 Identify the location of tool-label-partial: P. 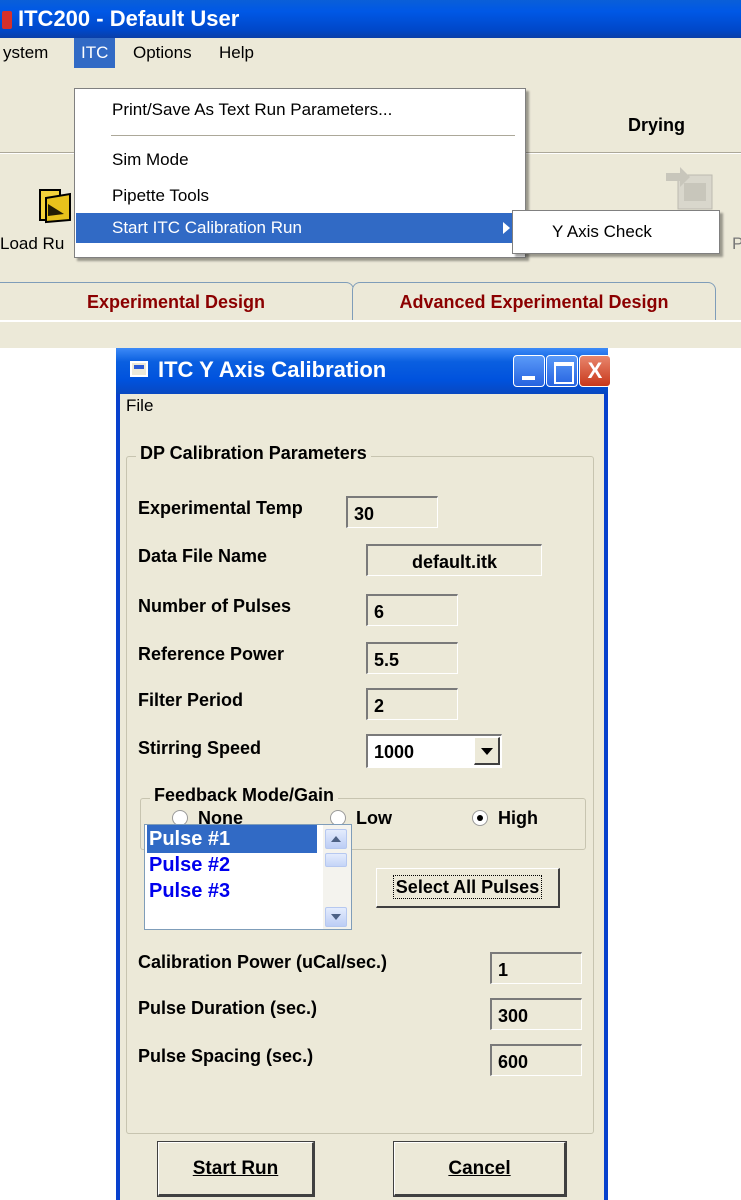
(736, 243).